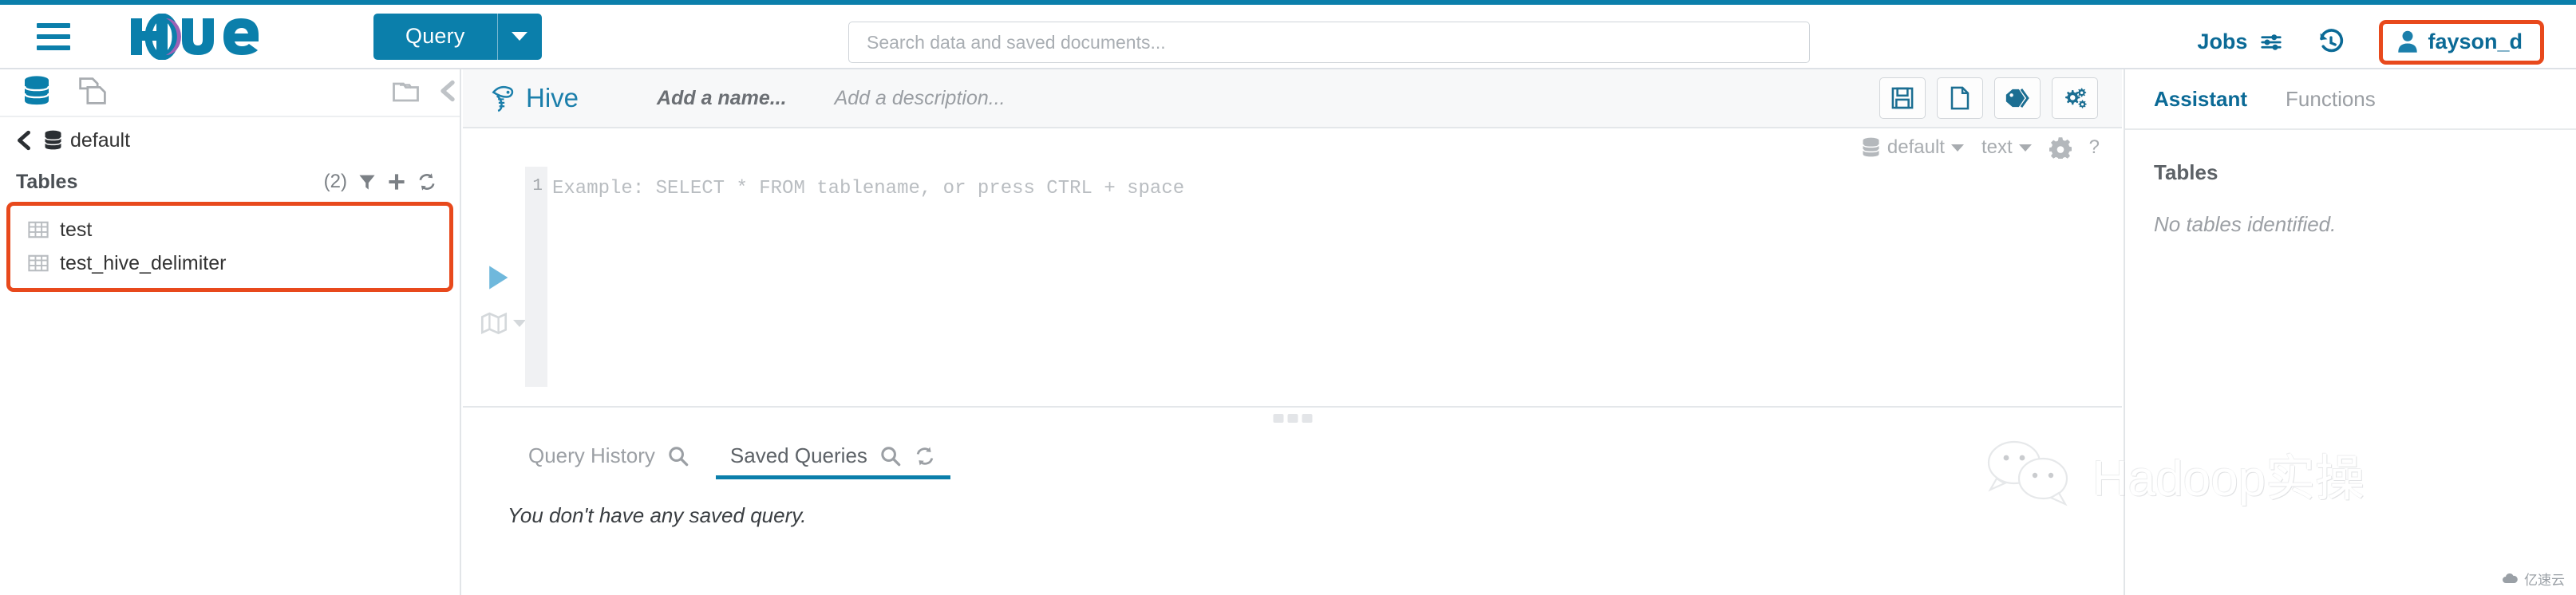  What do you see at coordinates (380, 182) in the screenshot?
I see `tables-header-actions: (2)` at bounding box center [380, 182].